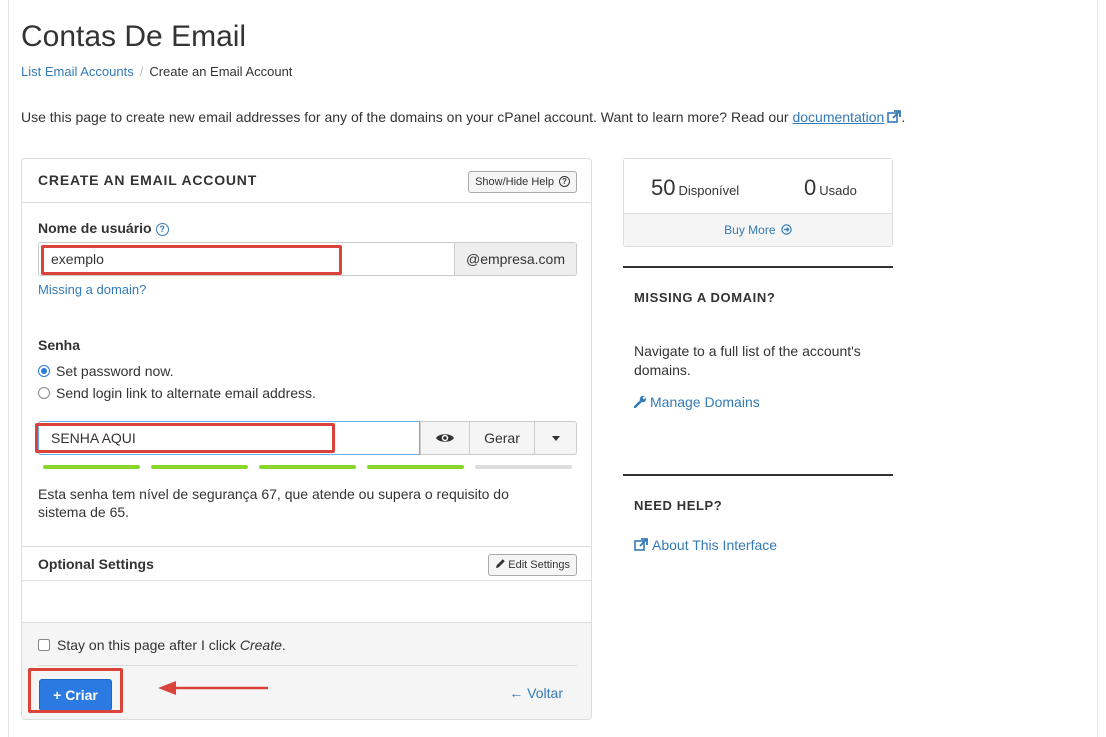 The image size is (1106, 737). Describe the element at coordinates (539, 565) in the screenshot. I see `edit-settings-label: Edit Settings` at that location.